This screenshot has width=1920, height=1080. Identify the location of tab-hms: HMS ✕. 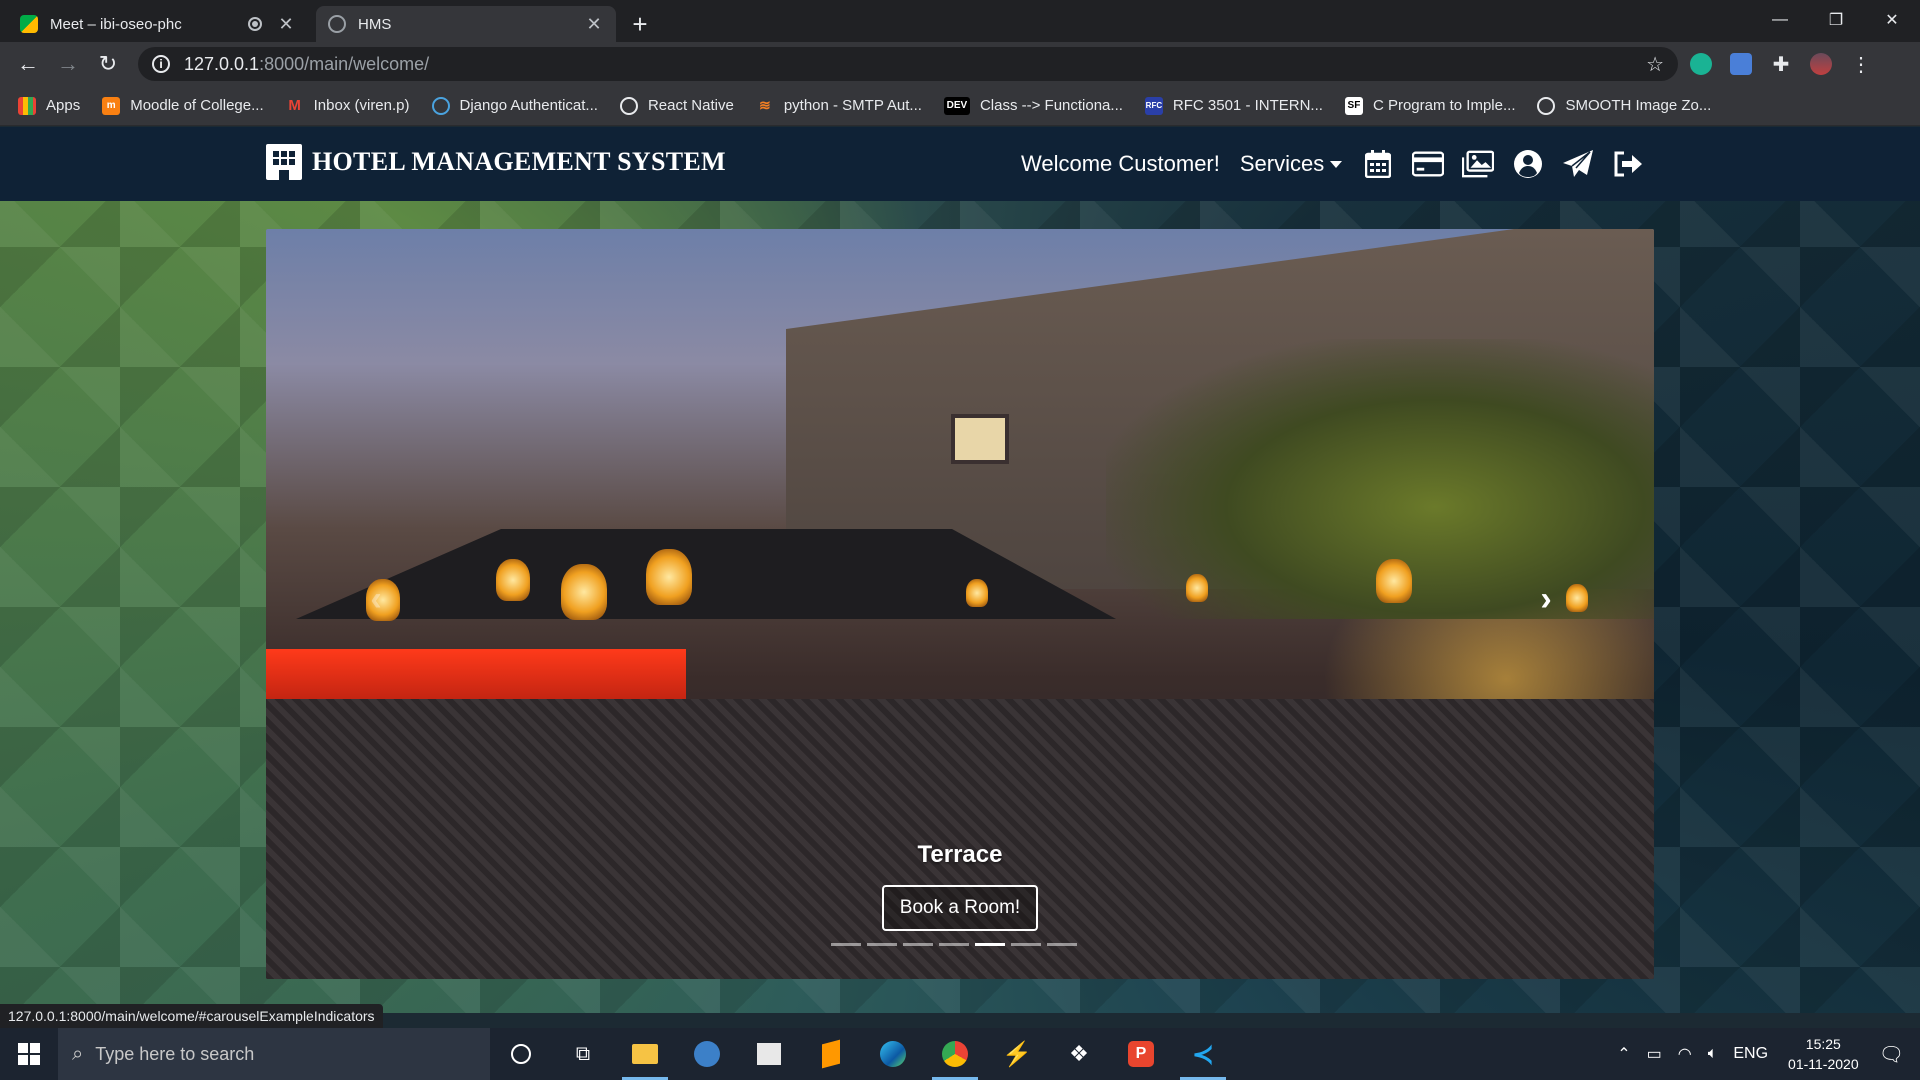
(466, 24).